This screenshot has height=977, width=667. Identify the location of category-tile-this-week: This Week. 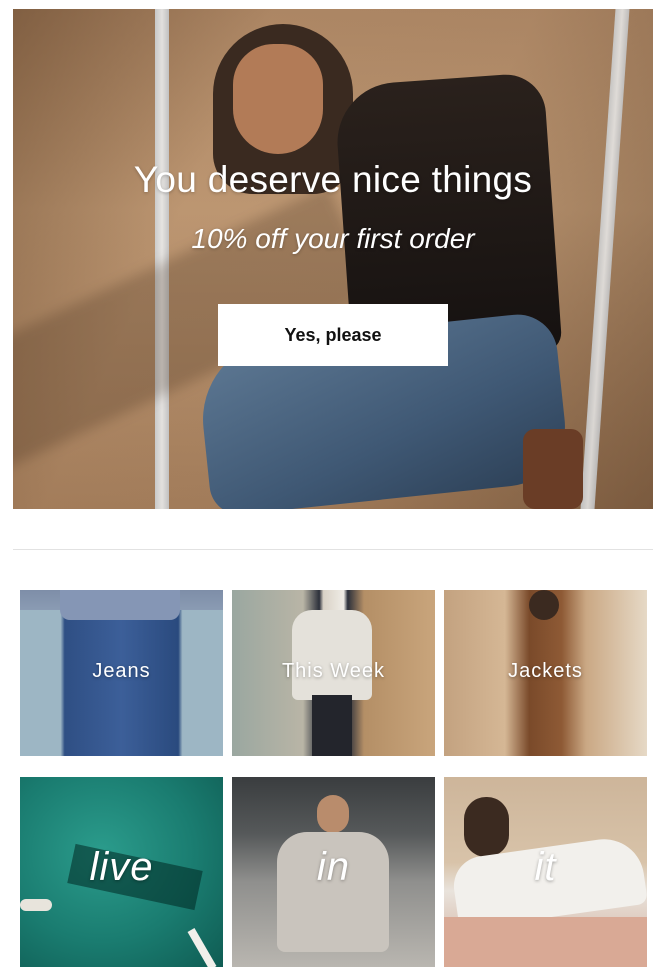
(333, 673).